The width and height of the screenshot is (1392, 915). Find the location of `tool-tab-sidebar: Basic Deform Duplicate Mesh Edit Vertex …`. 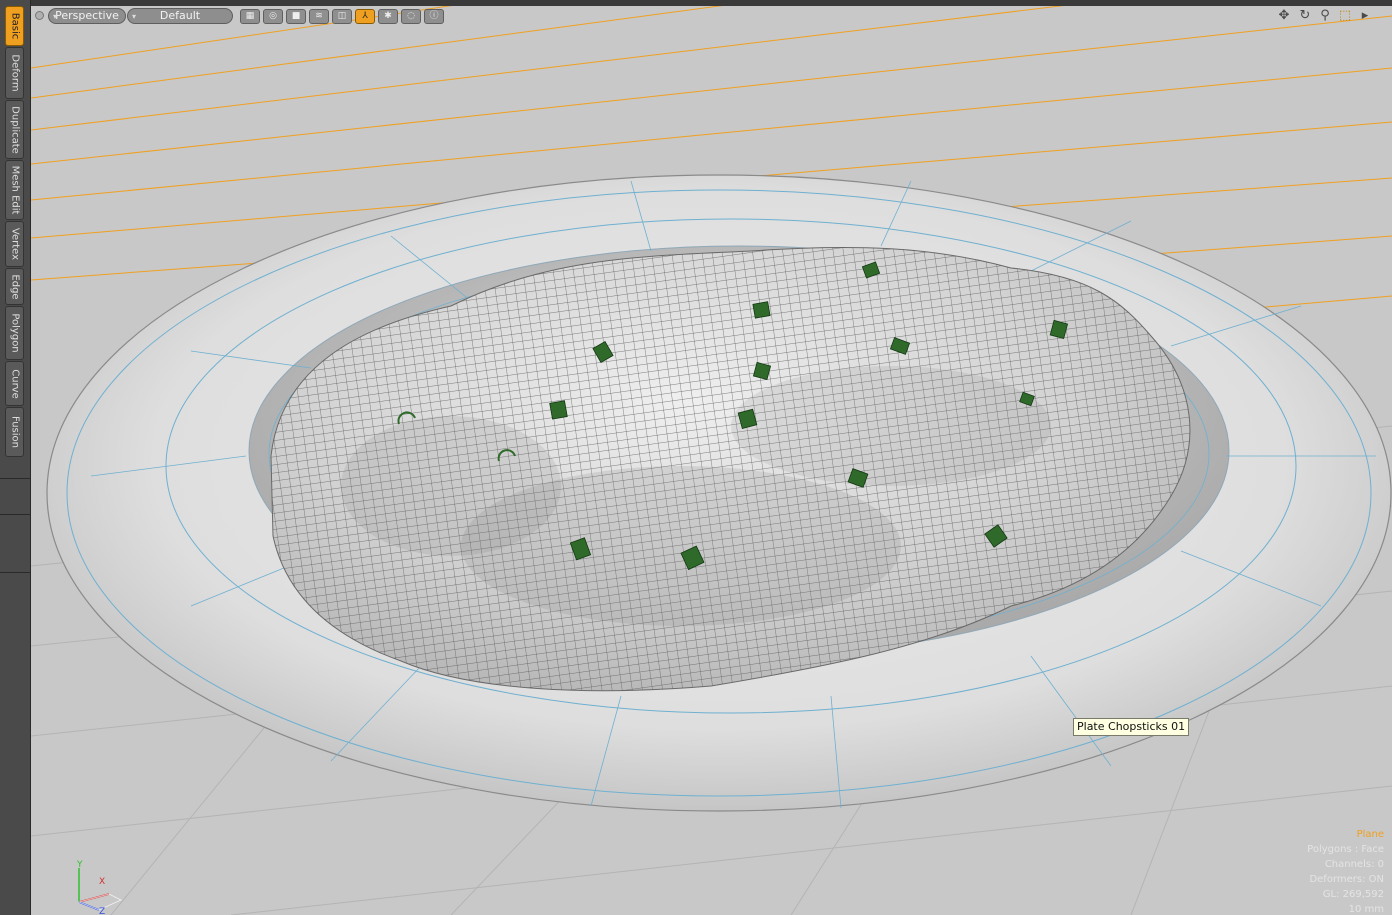

tool-tab-sidebar: Basic Deform Duplicate Mesh Edit Vertex … is located at coordinates (15, 457).